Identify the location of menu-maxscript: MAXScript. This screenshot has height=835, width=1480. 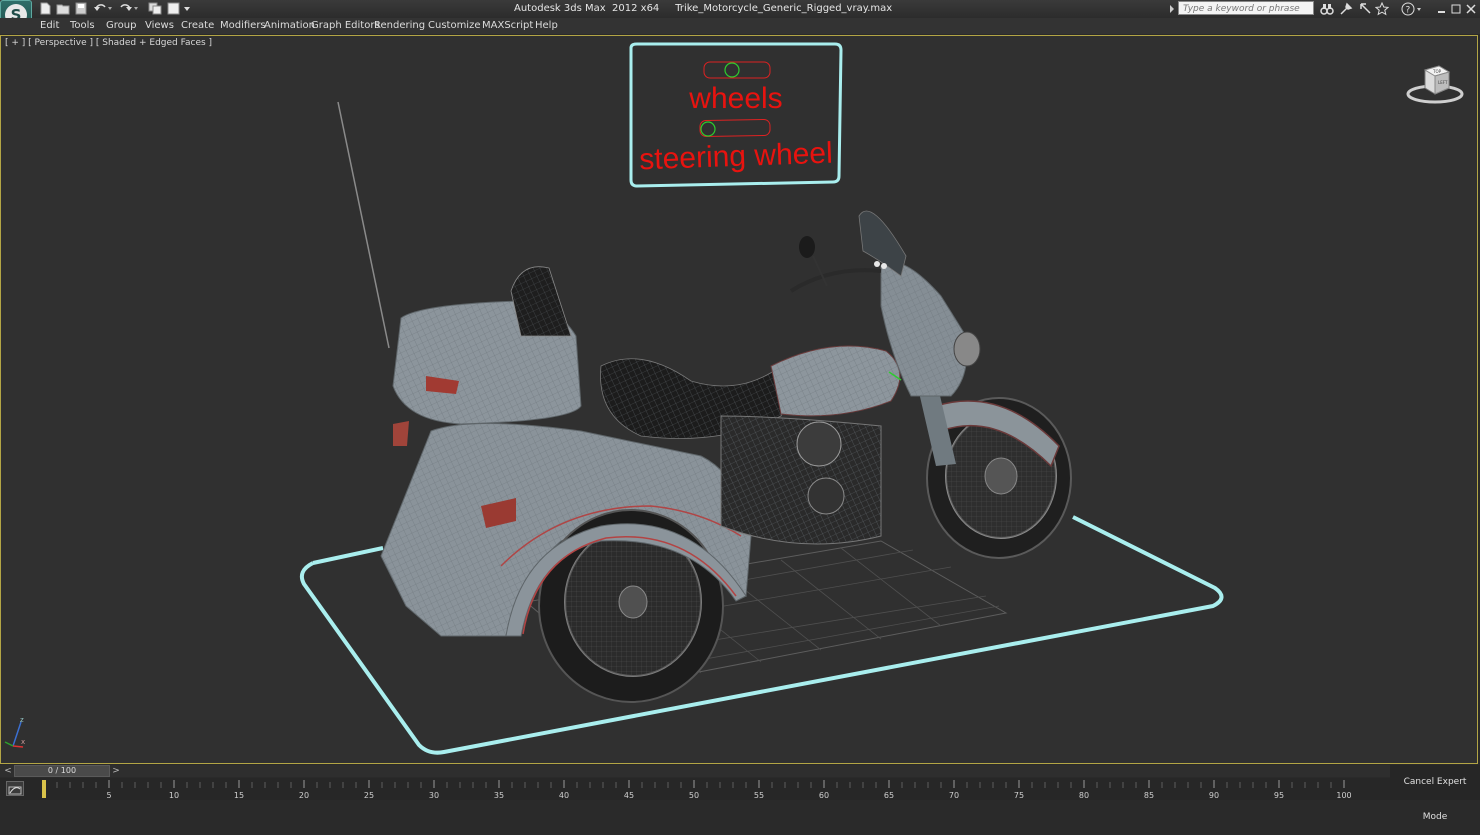
(507, 25).